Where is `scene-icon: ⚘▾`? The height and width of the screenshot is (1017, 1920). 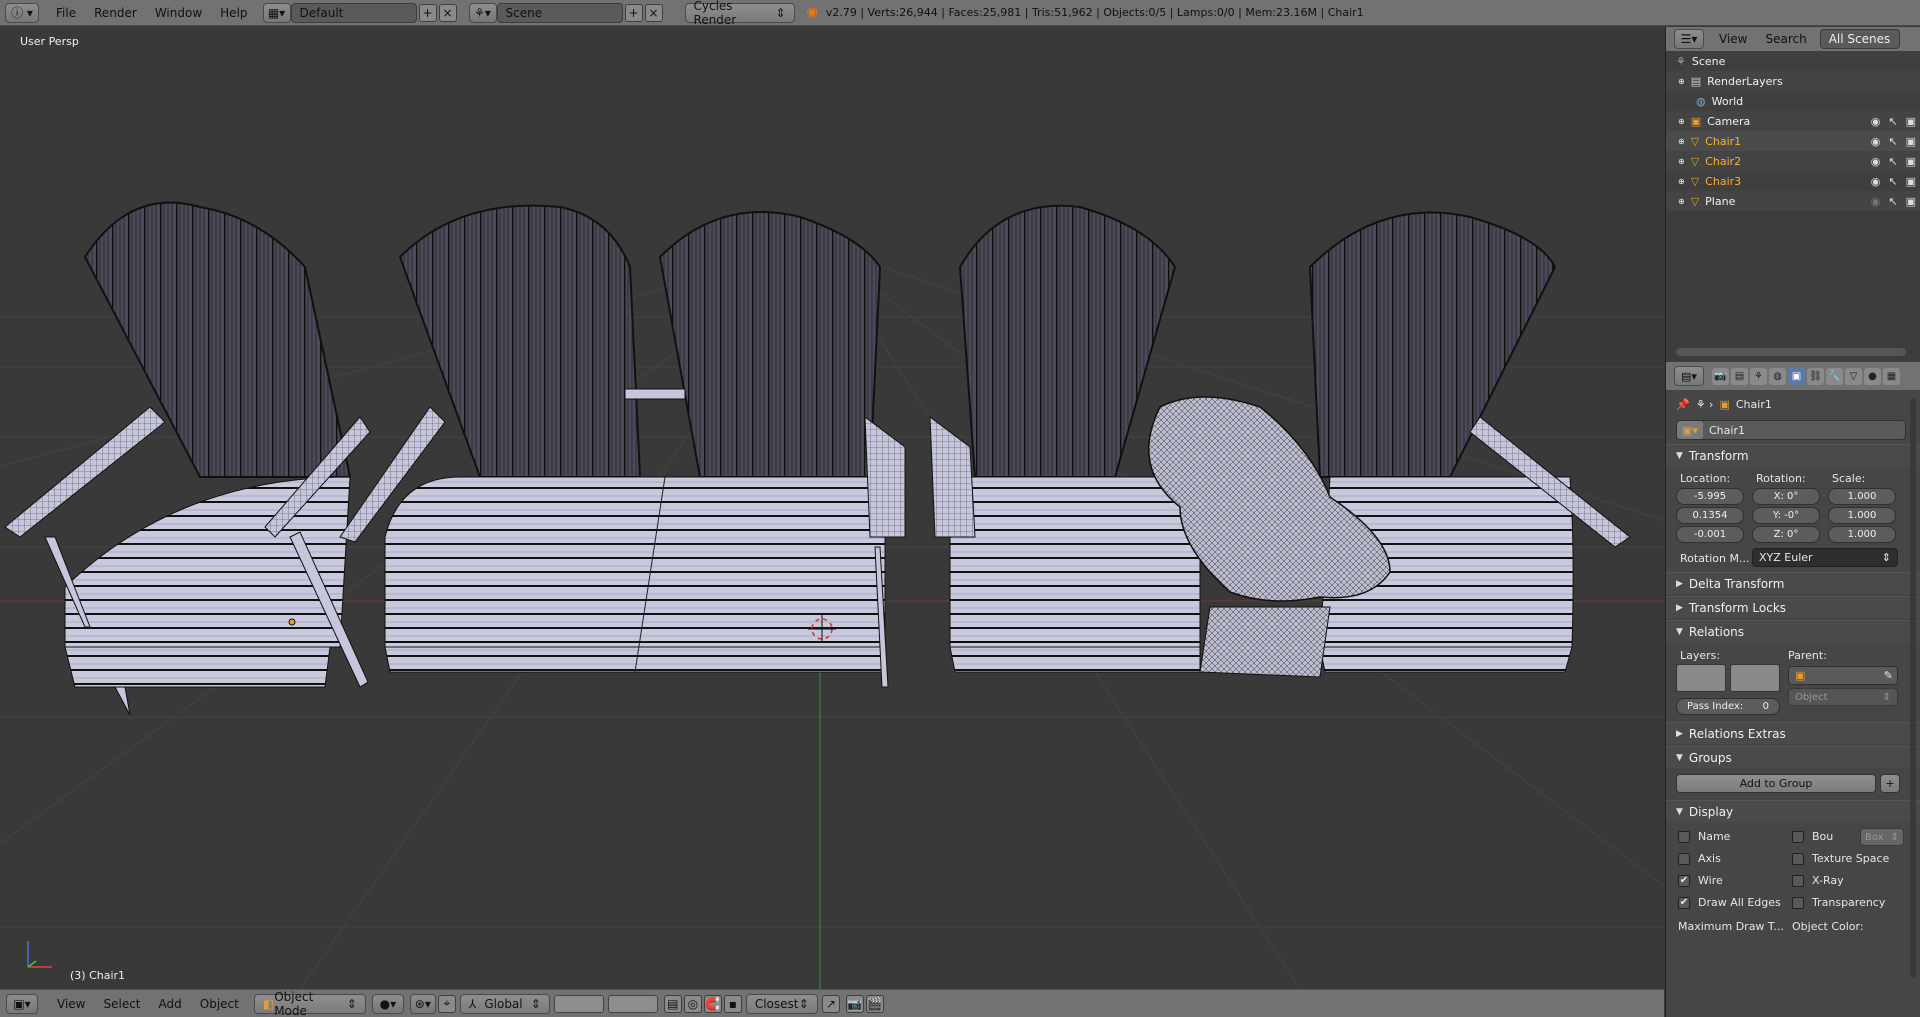
scene-icon: ⚘▾ is located at coordinates (482, 12).